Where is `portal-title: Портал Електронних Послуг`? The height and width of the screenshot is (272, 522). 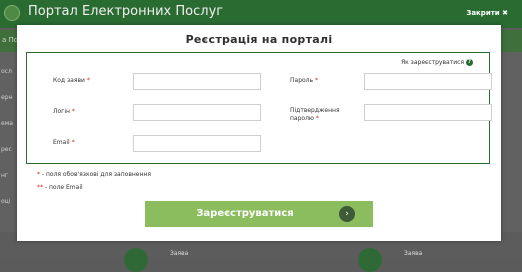 portal-title: Портал Електронних Послуг is located at coordinates (126, 11).